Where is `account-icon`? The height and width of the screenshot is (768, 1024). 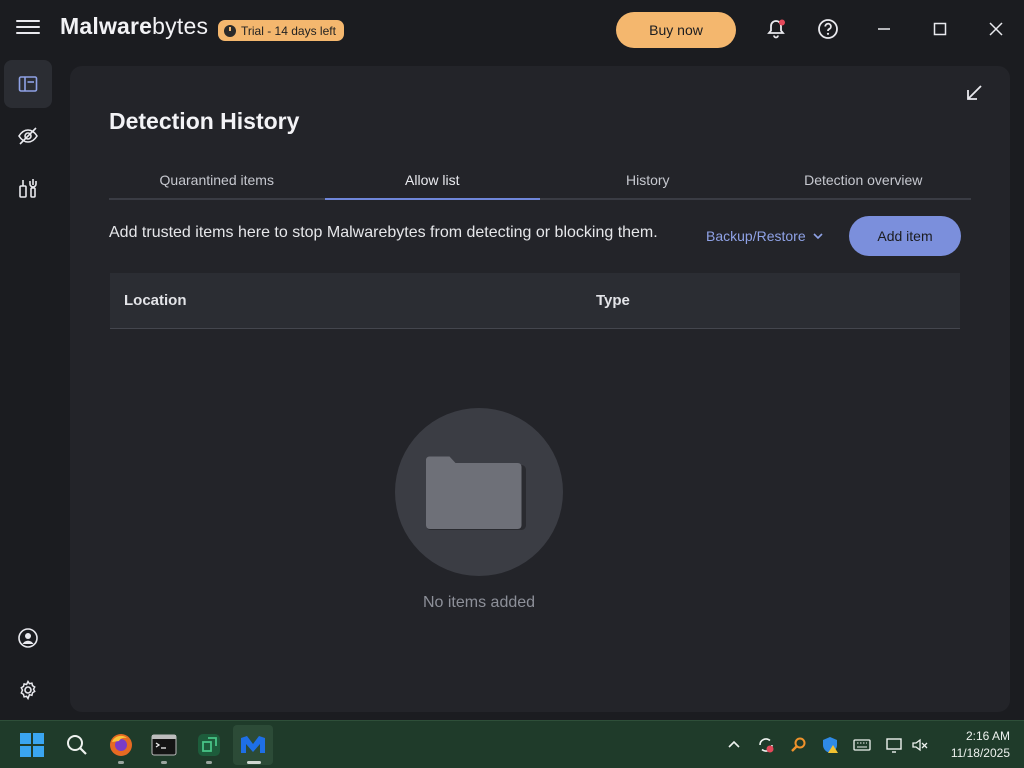
account-icon is located at coordinates (28, 638).